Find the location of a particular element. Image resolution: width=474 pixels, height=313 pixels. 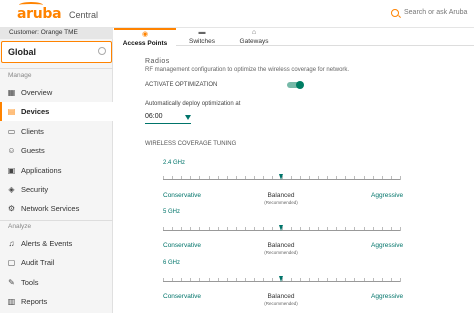

clients-icon: ▭ is located at coordinates (11, 131).